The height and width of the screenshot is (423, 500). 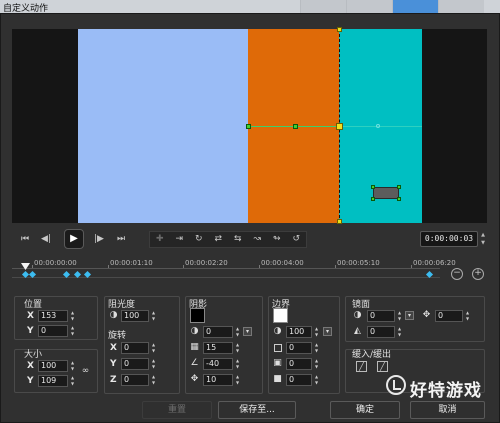 What do you see at coordinates (218, 332) in the screenshot?
I see `shadow-opacity-input: 0` at bounding box center [218, 332].